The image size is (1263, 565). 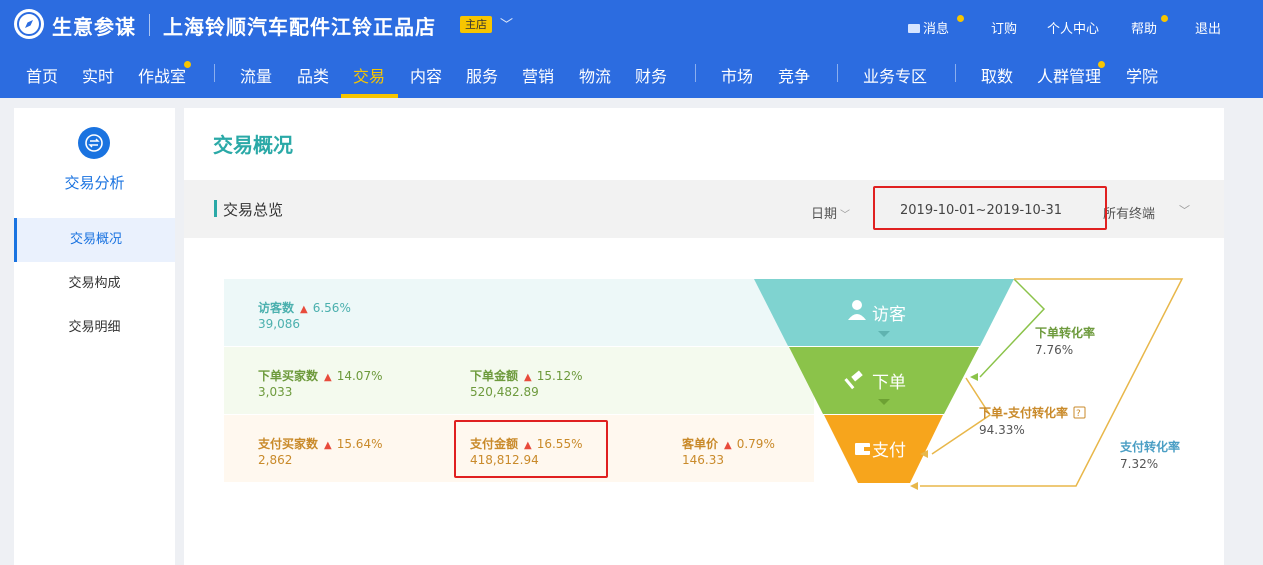 I want to click on wallet-icon, so click(x=862, y=449).